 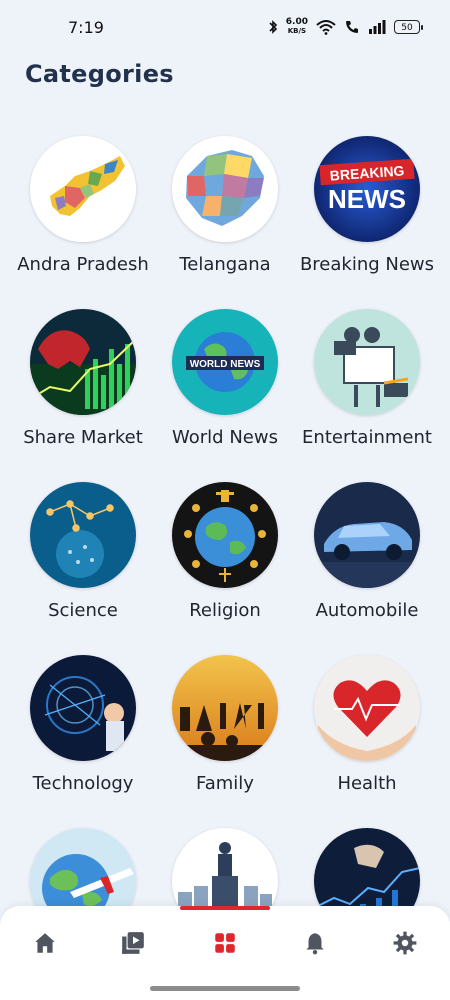 I want to click on nav-home, so click(x=45, y=943).